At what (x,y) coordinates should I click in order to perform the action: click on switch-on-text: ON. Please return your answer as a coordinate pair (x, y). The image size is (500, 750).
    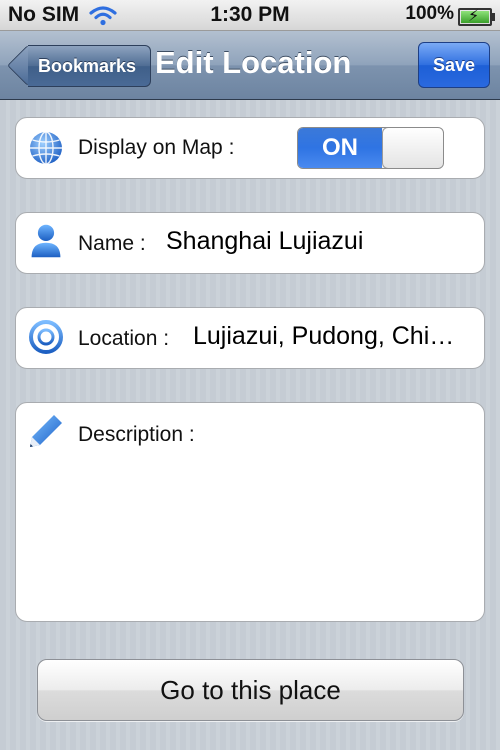
    Looking at the image, I should click on (340, 148).